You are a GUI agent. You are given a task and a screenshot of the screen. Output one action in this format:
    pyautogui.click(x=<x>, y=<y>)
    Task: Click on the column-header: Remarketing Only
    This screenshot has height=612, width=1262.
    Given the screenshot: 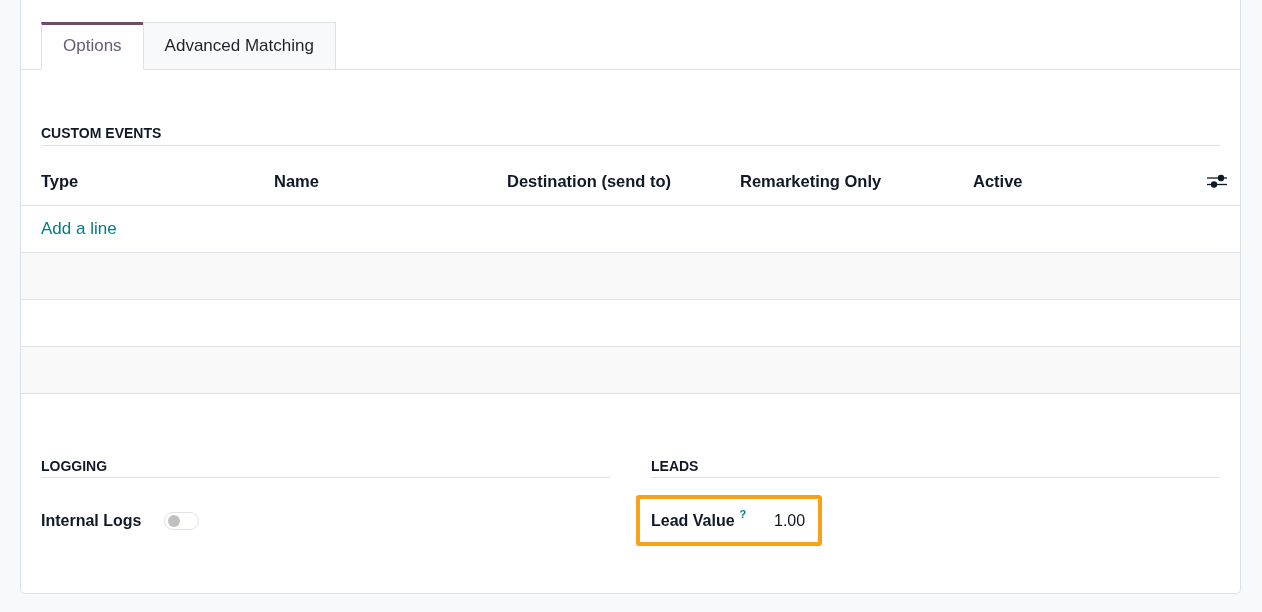 What is the action you would take?
    pyautogui.click(x=811, y=180)
    